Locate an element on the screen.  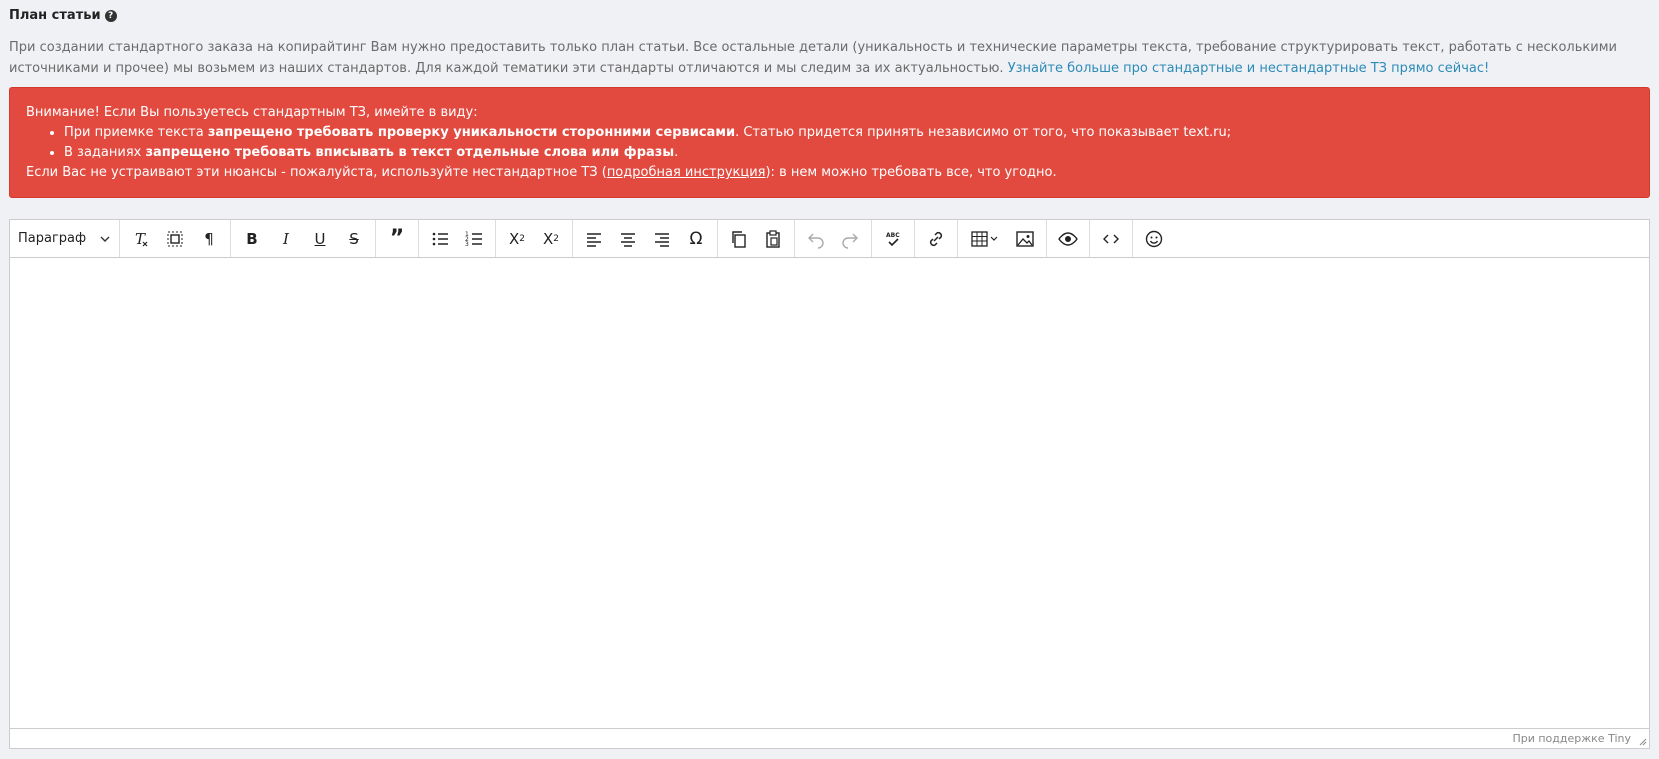
editor-toolbar: Параграф T ¶ B I U S ” 123 X2 X2 Ω ABC is located at coordinates (829, 239).